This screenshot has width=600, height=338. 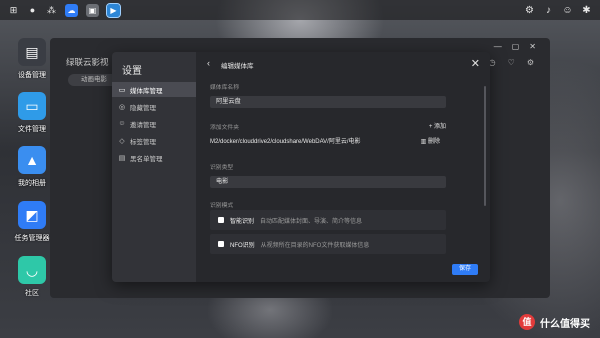 What do you see at coordinates (122, 107) in the screenshot?
I see `hide-icon: ◎` at bounding box center [122, 107].